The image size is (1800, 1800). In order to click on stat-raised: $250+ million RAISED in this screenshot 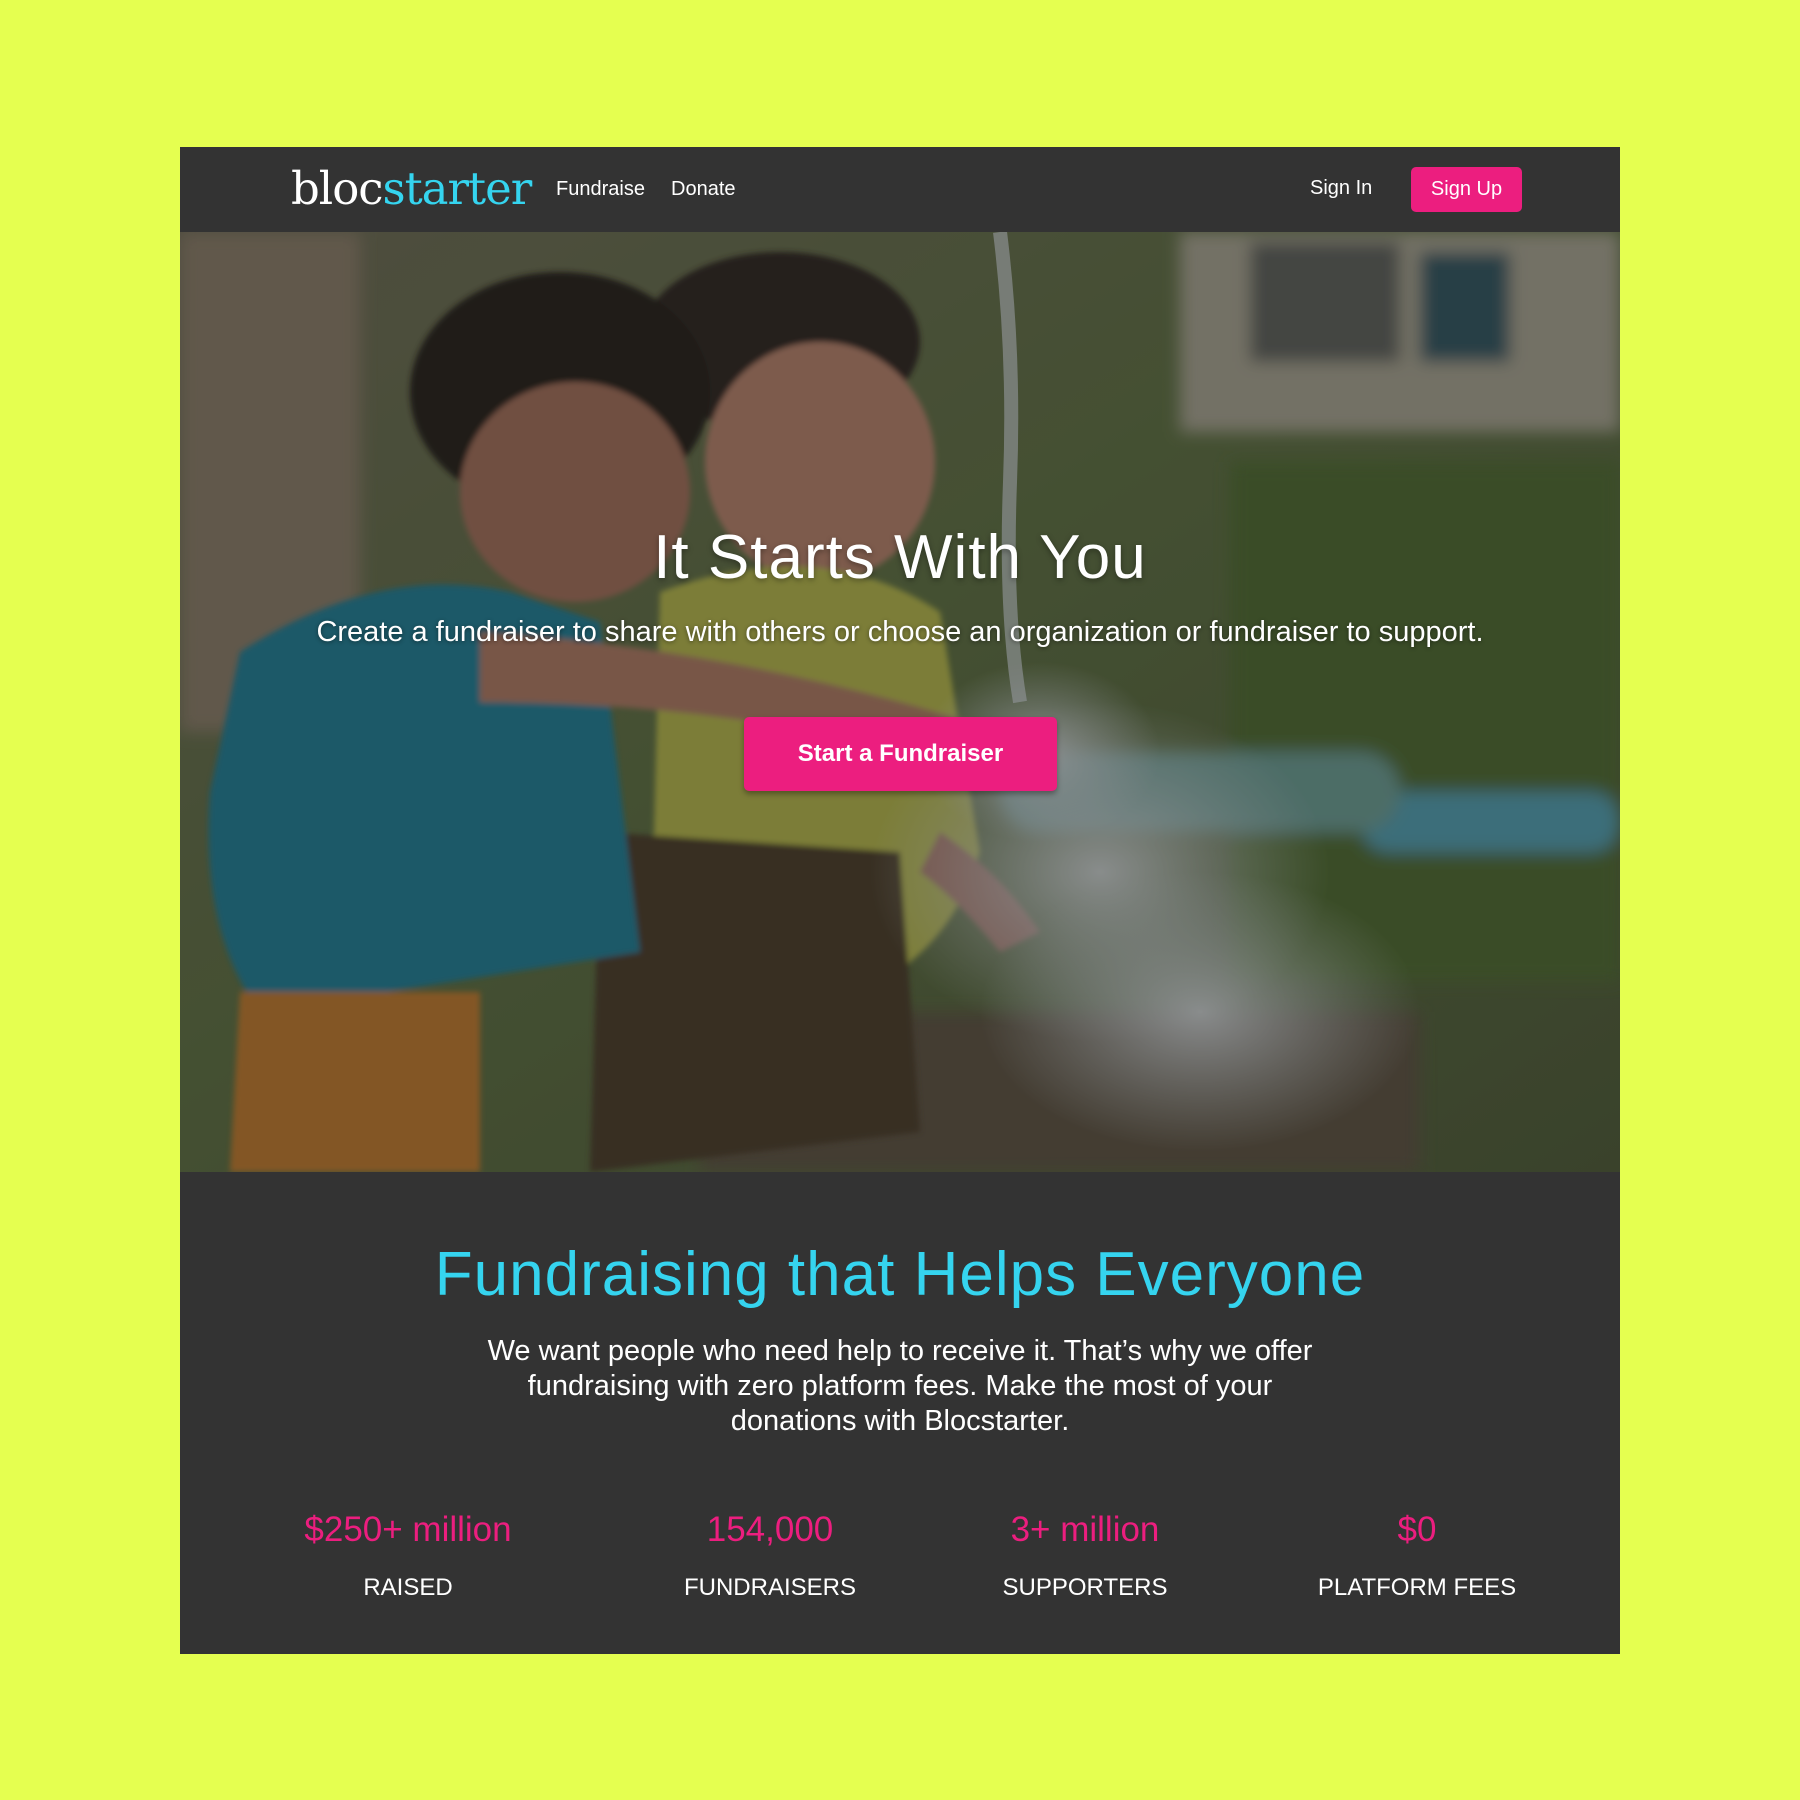, I will do `click(408, 1555)`.